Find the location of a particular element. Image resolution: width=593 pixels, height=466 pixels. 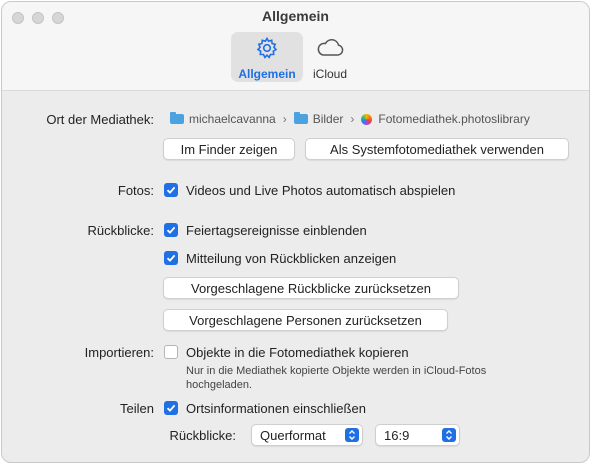

copy-to-library-label: Objekte in die Fotomediathek kopieren is located at coordinates (297, 352).